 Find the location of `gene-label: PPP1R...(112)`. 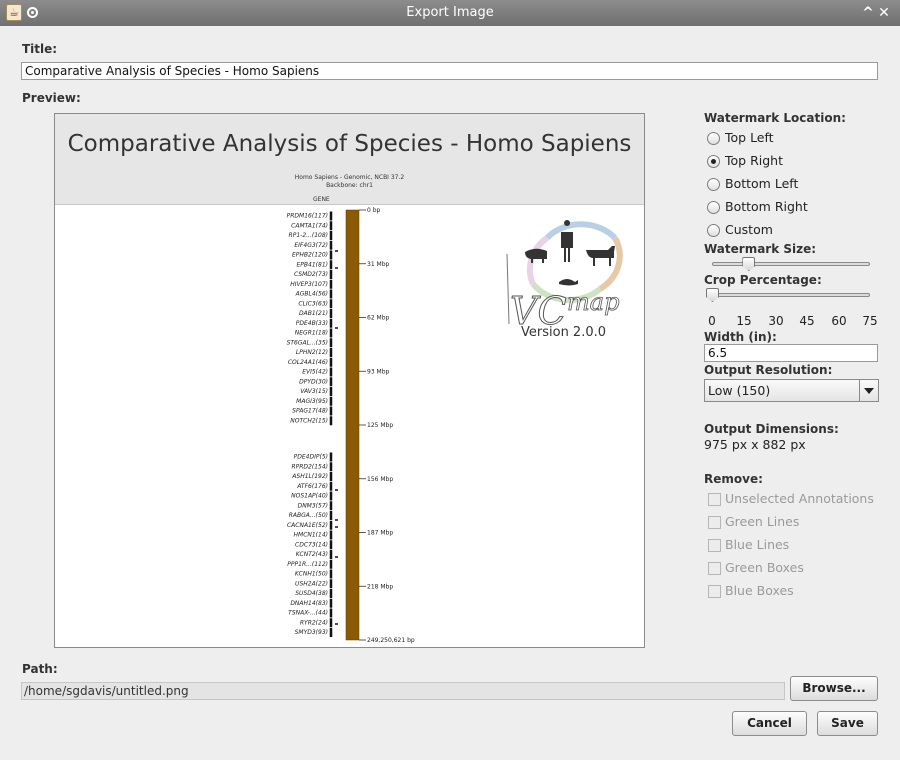

gene-label: PPP1R...(112) is located at coordinates (307, 564).